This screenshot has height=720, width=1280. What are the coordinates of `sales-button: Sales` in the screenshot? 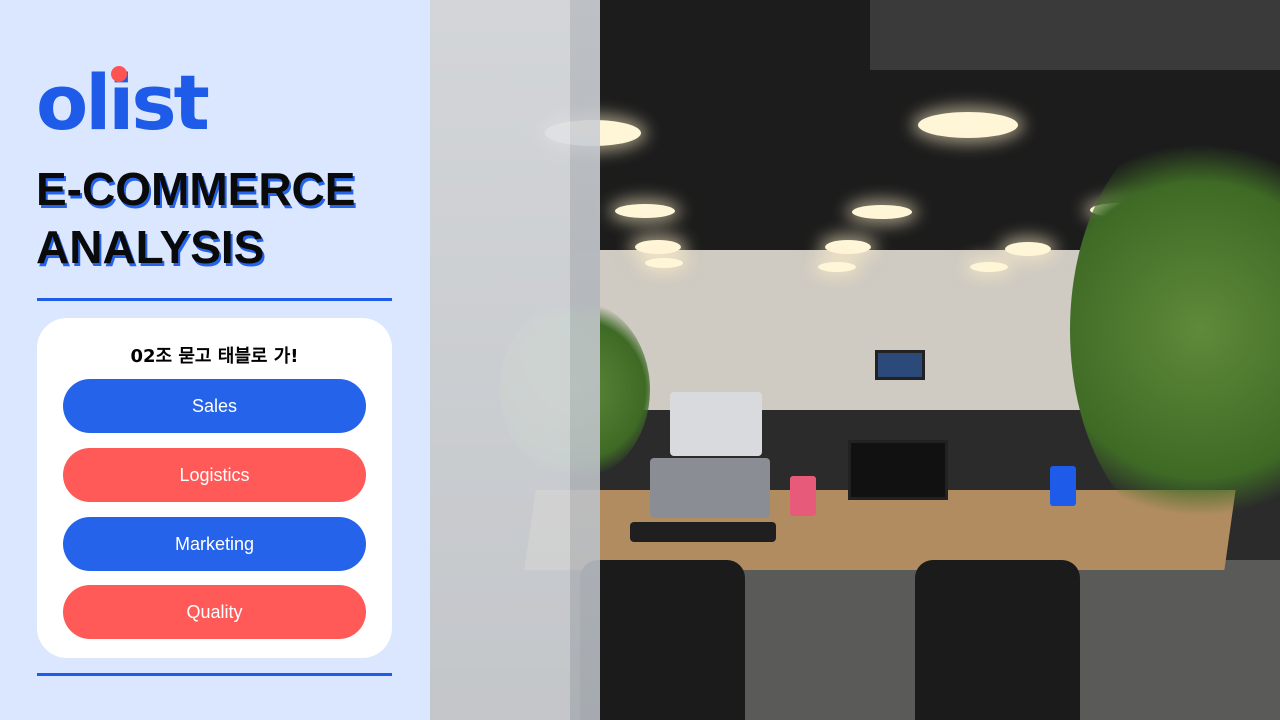 It's located at (214, 406).